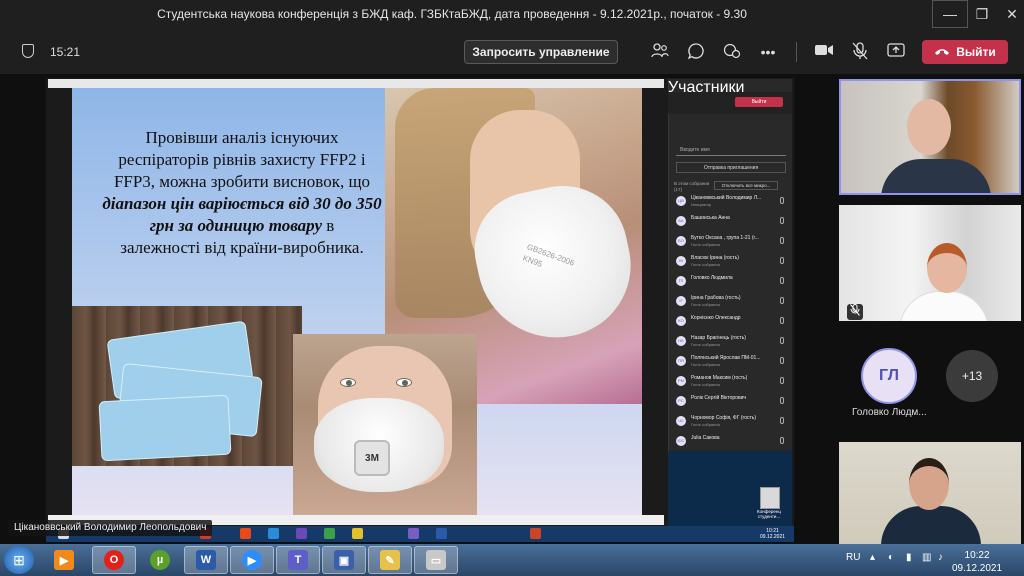 This screenshot has width=1024, height=576. I want to click on participant-row: БА Башинська Анна, so click(732, 222).